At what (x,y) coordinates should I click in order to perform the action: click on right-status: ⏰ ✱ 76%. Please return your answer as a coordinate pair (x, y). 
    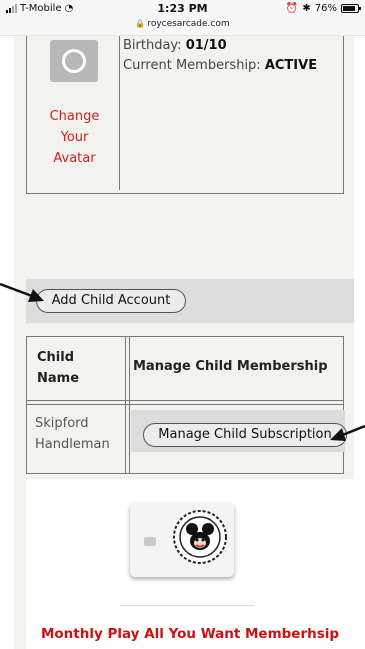
    Looking at the image, I should click on (323, 8).